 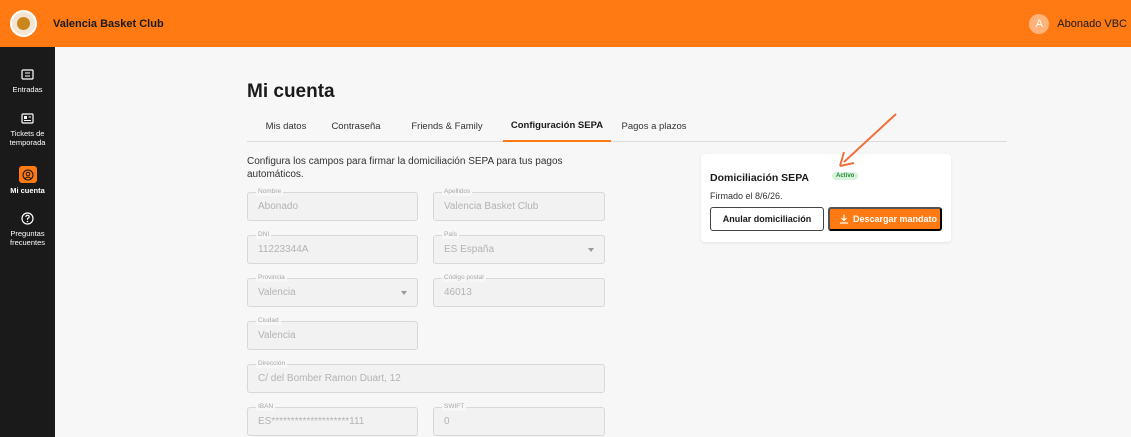 What do you see at coordinates (291, 91) in the screenshot?
I see `page-title: Mi cuenta` at bounding box center [291, 91].